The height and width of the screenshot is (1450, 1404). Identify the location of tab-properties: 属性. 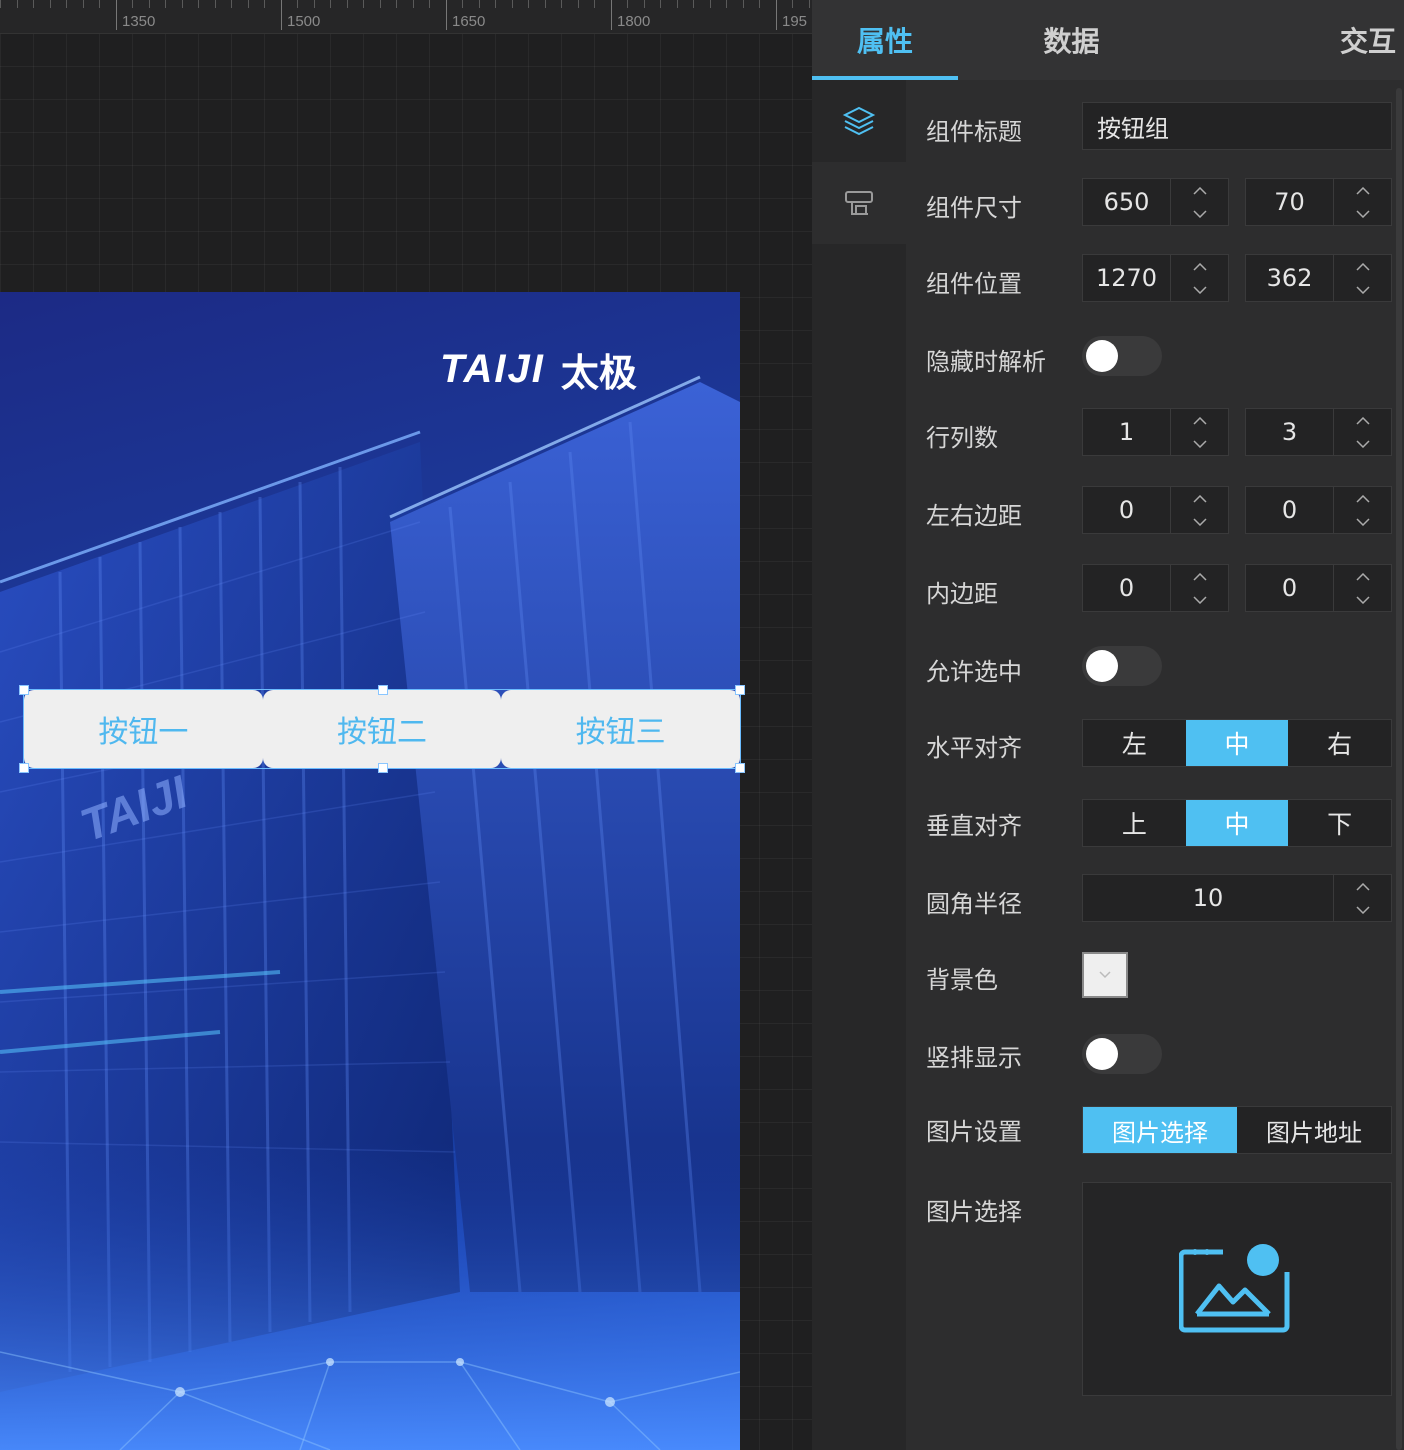
(885, 40).